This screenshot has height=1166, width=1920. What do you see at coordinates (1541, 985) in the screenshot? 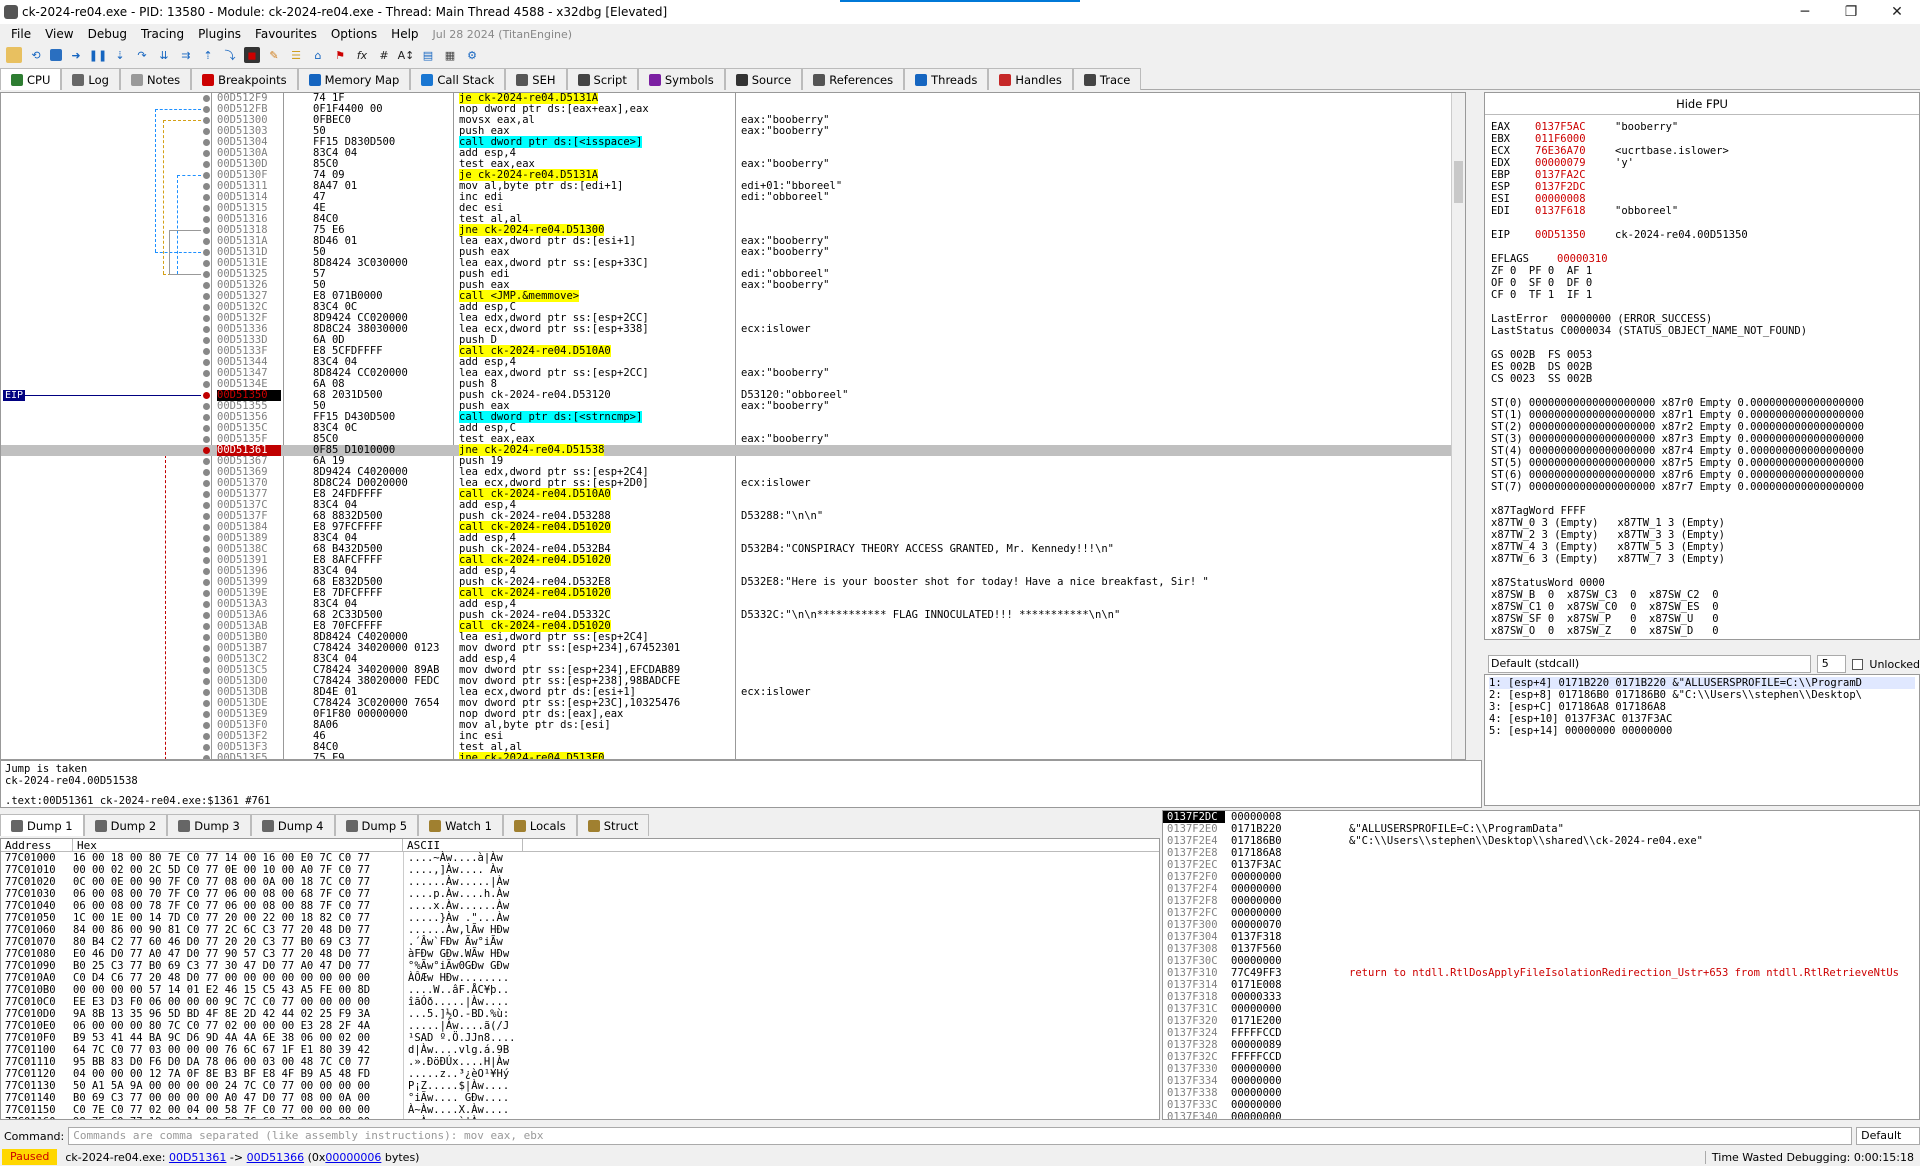
I see `stack-row: 0137F314 0171E008` at bounding box center [1541, 985].